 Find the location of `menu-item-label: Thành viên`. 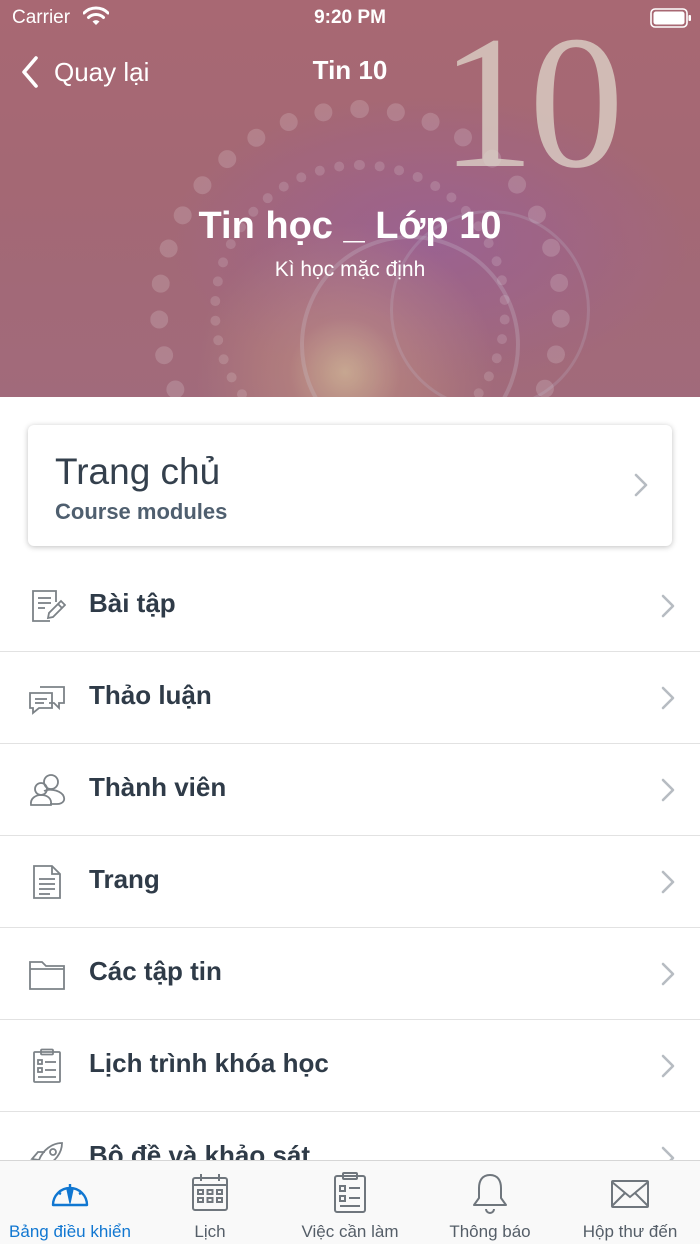

menu-item-label: Thành viên is located at coordinates (158, 787).